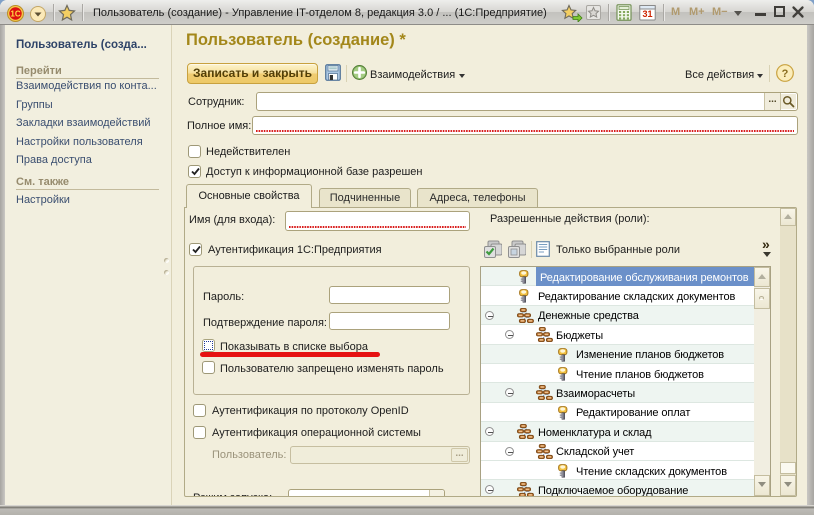 This screenshot has width=814, height=515. What do you see at coordinates (15, 14) in the screenshot?
I see `svg-text: 1С` at bounding box center [15, 14].